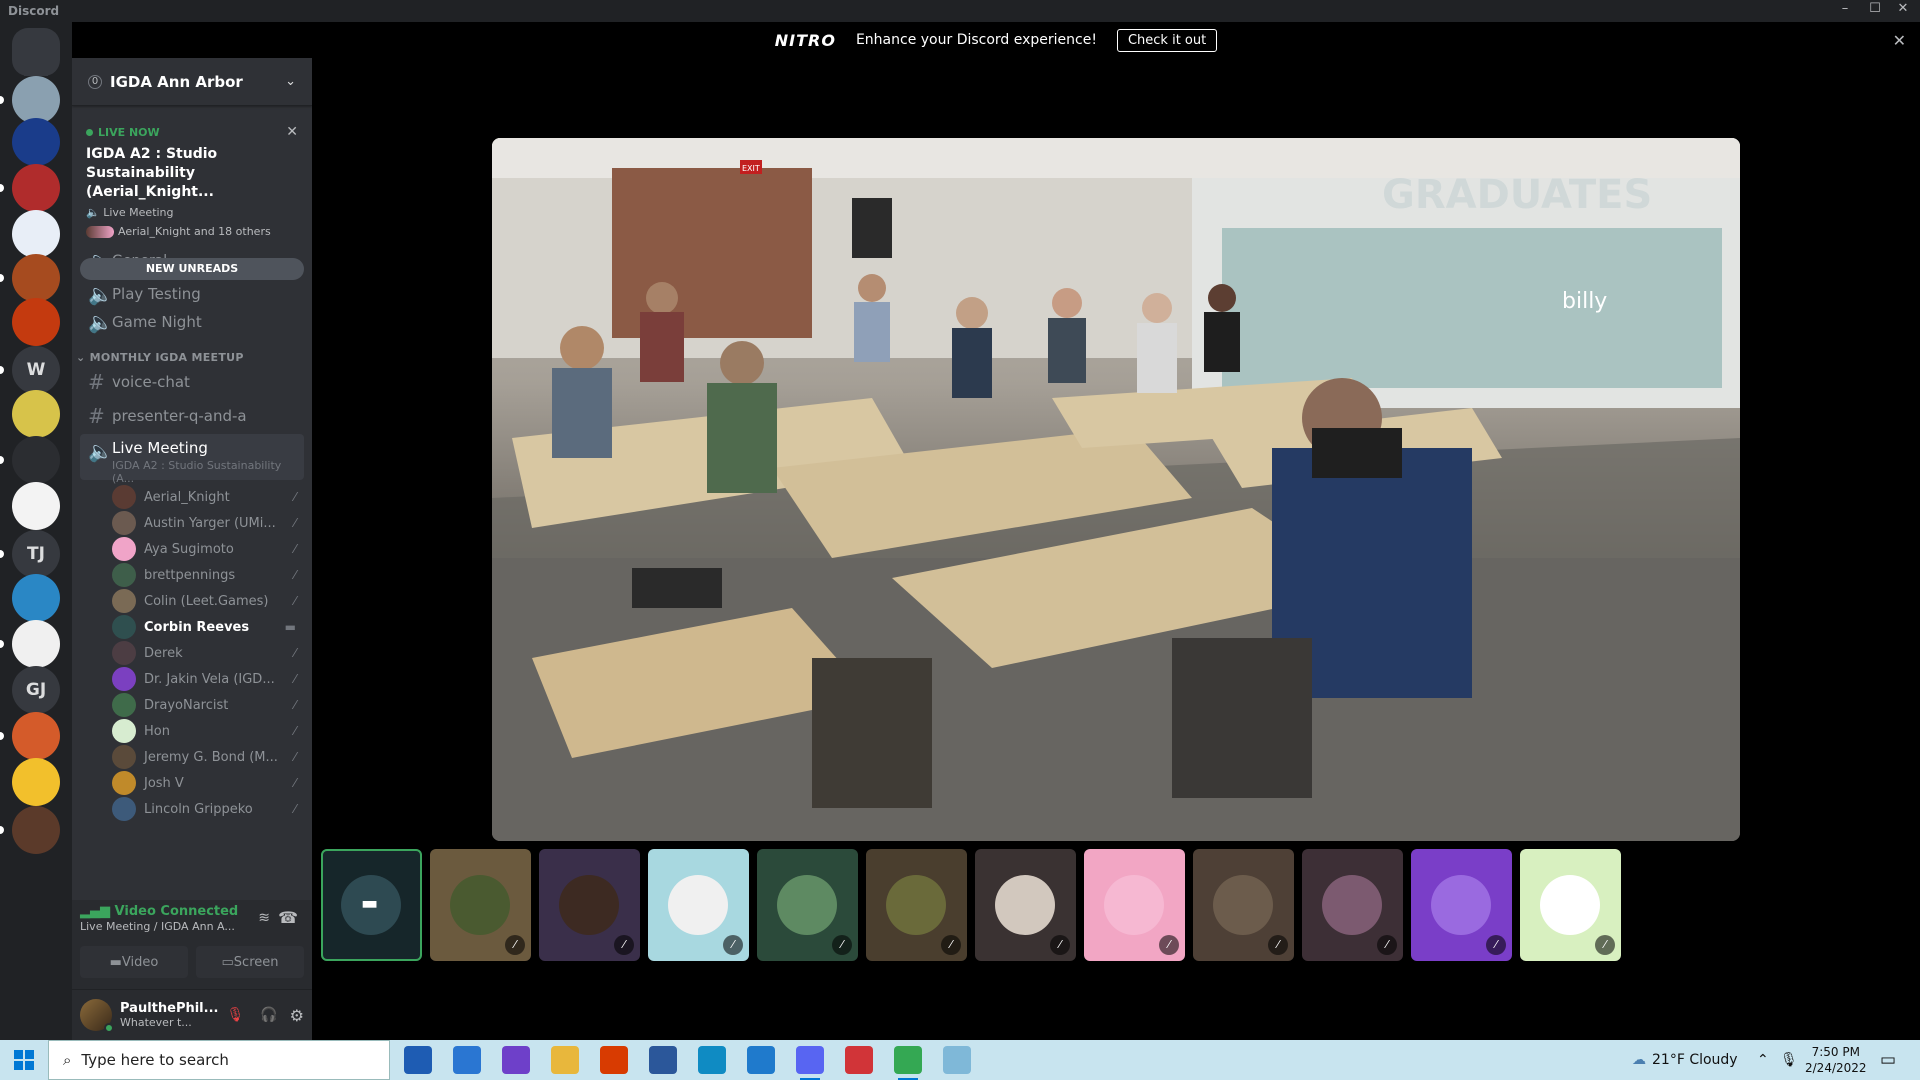 The height and width of the screenshot is (1080, 1920). What do you see at coordinates (192, 82) in the screenshot?
I see `server-header: 0 IGDA Ann Arbor ⌄` at bounding box center [192, 82].